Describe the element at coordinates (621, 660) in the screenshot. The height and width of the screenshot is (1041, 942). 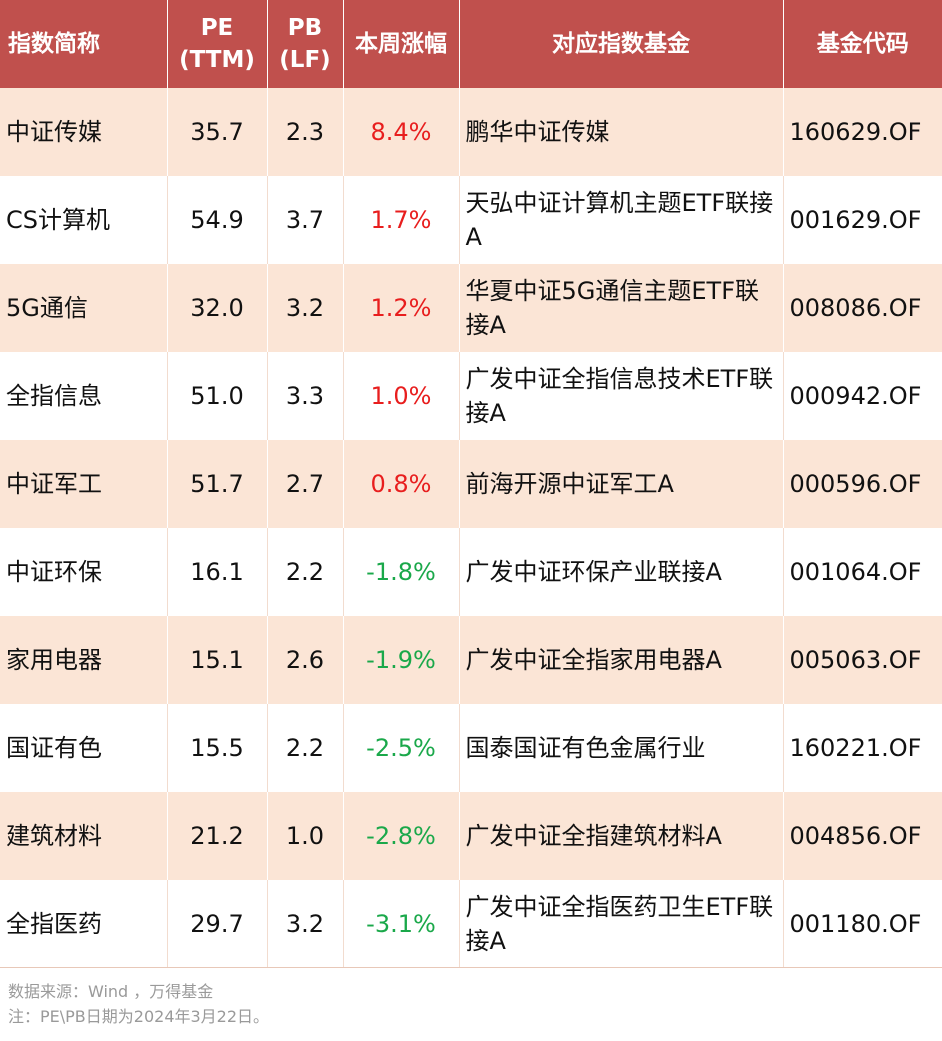
I see `fund-name-cell: 广发中证全指家用电器A` at that location.